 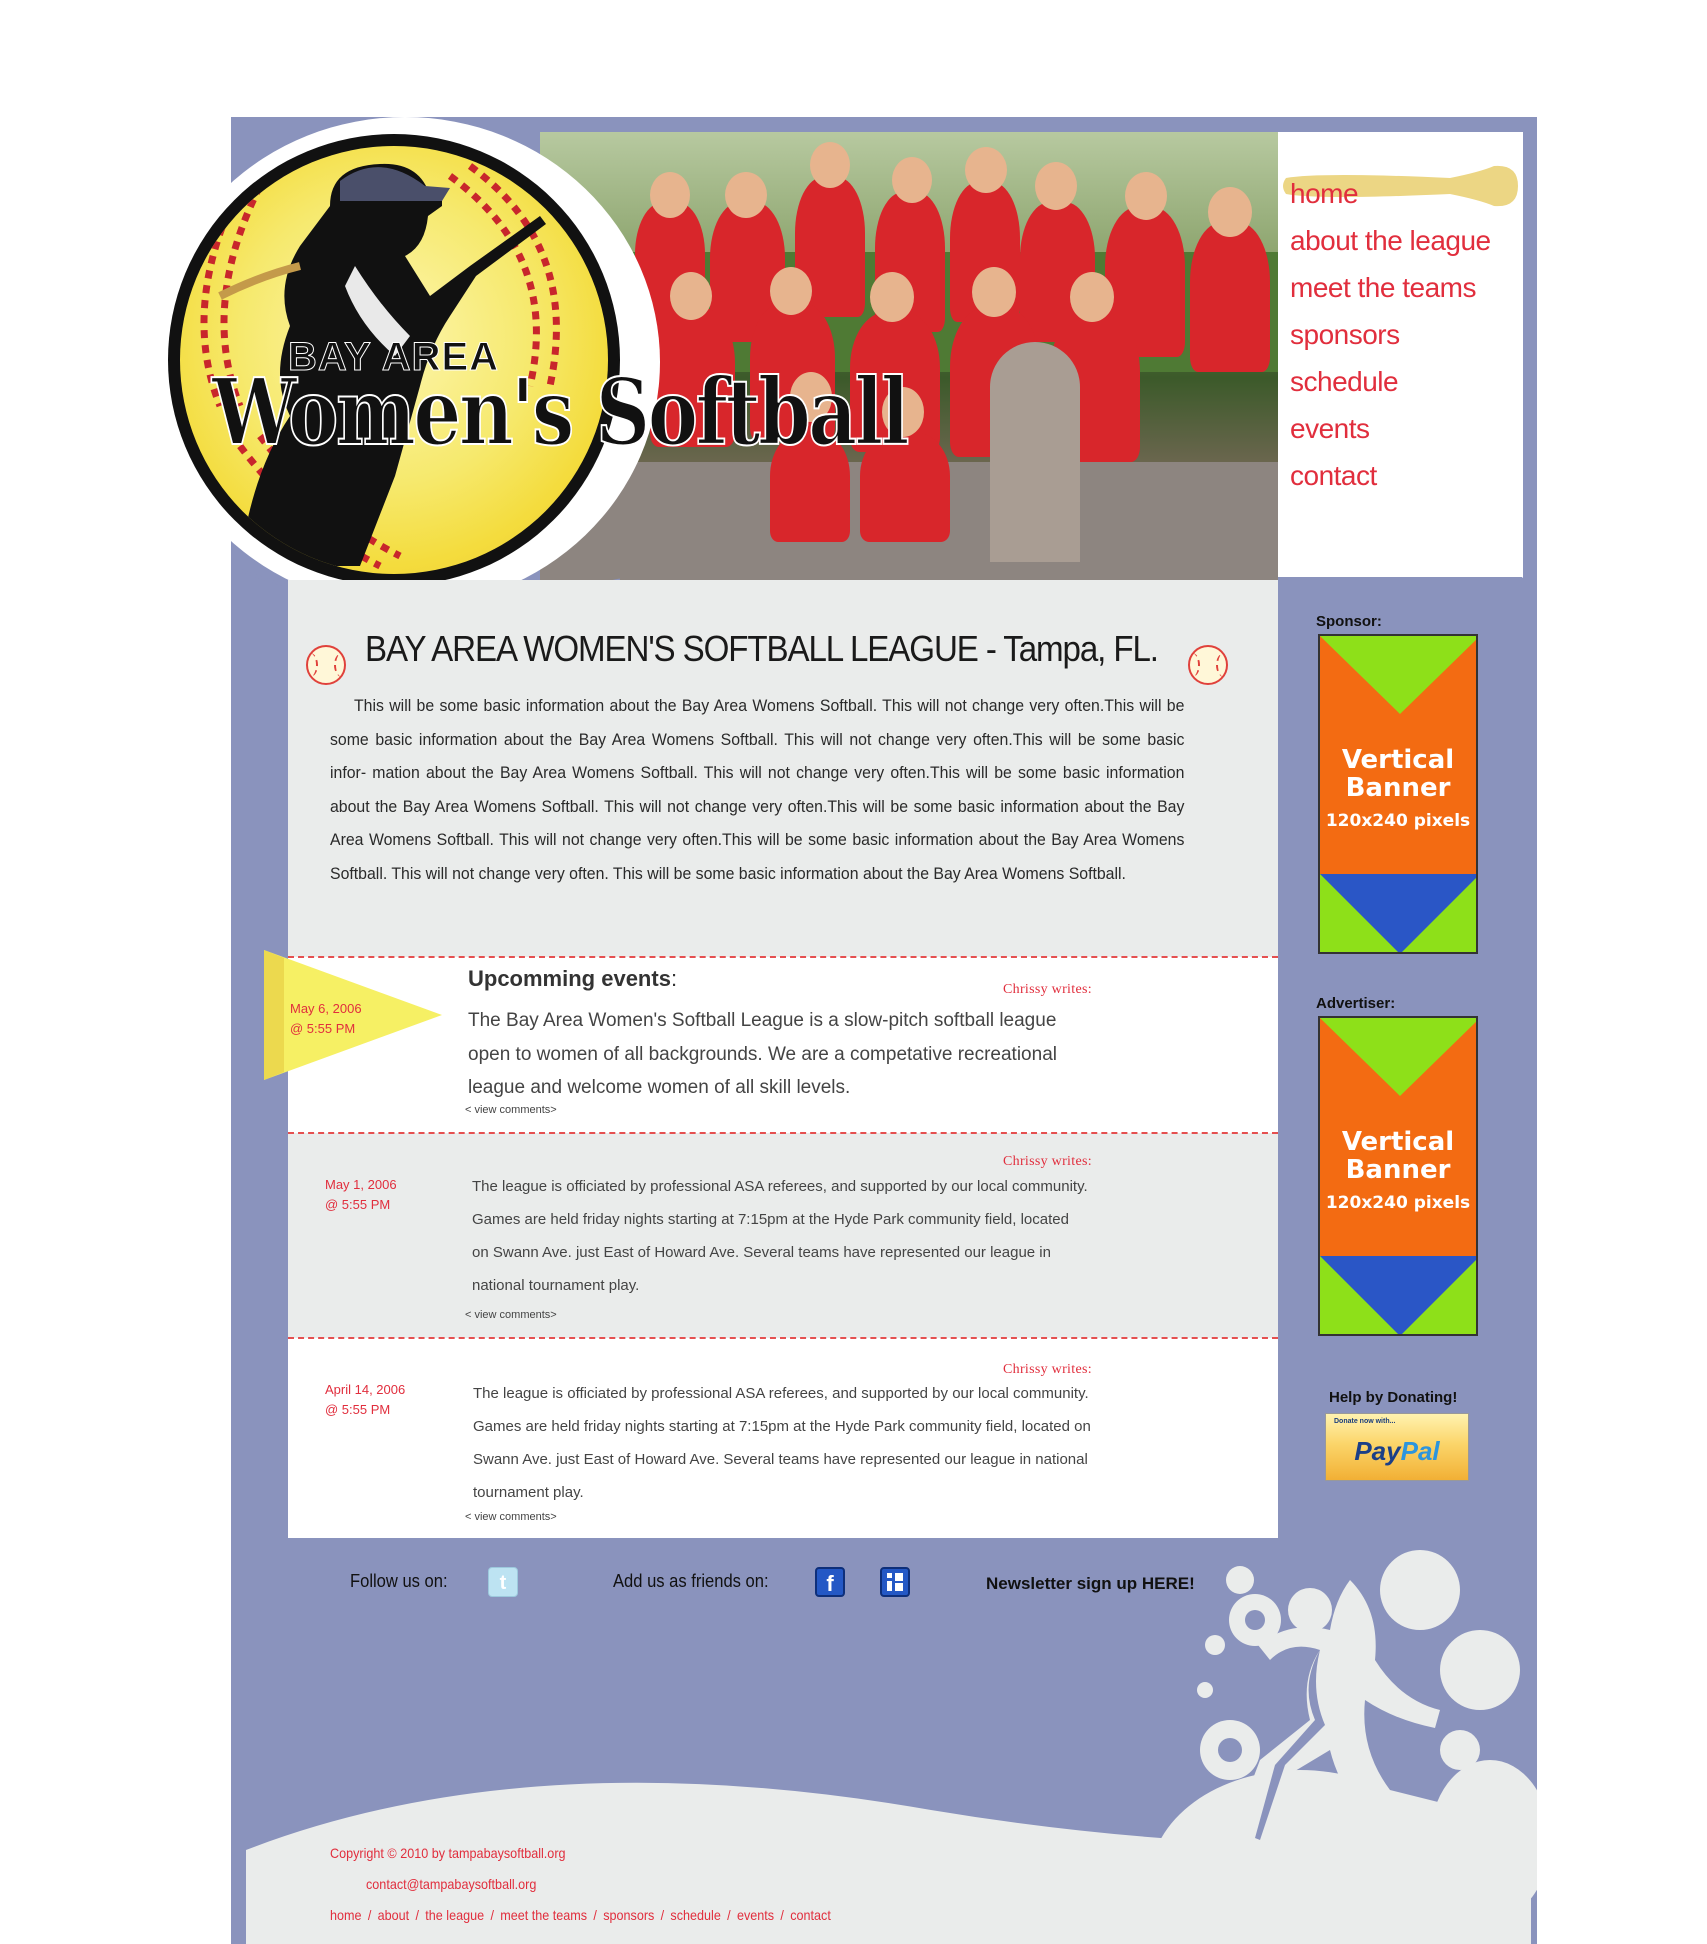 I want to click on facebook-icon: f, so click(x=830, y=1582).